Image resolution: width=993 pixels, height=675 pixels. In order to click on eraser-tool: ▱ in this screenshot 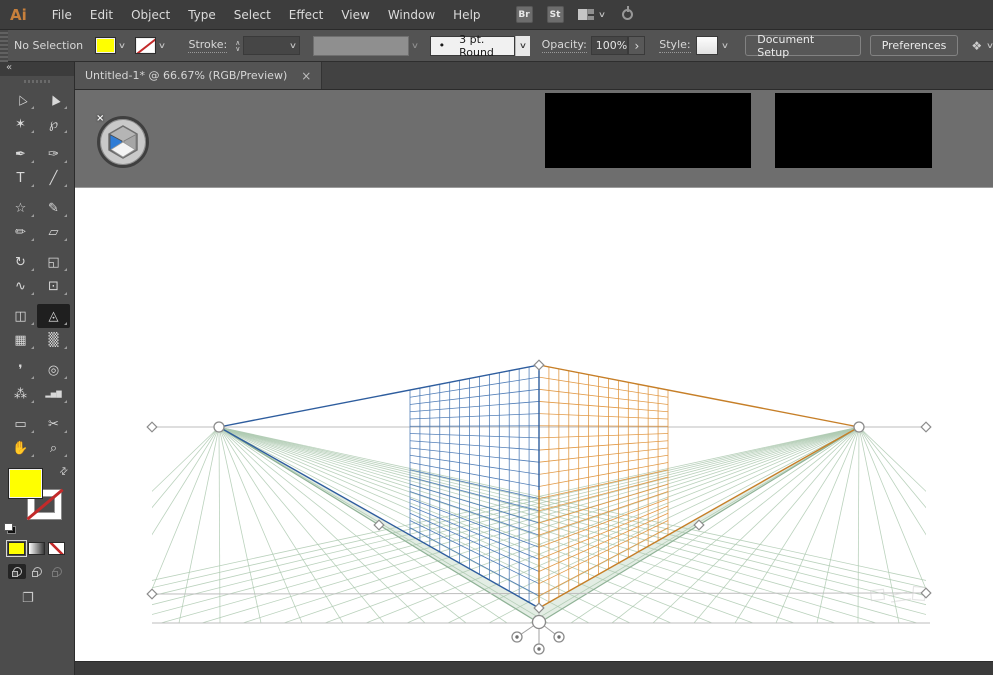, I will do `click(53, 232)`.